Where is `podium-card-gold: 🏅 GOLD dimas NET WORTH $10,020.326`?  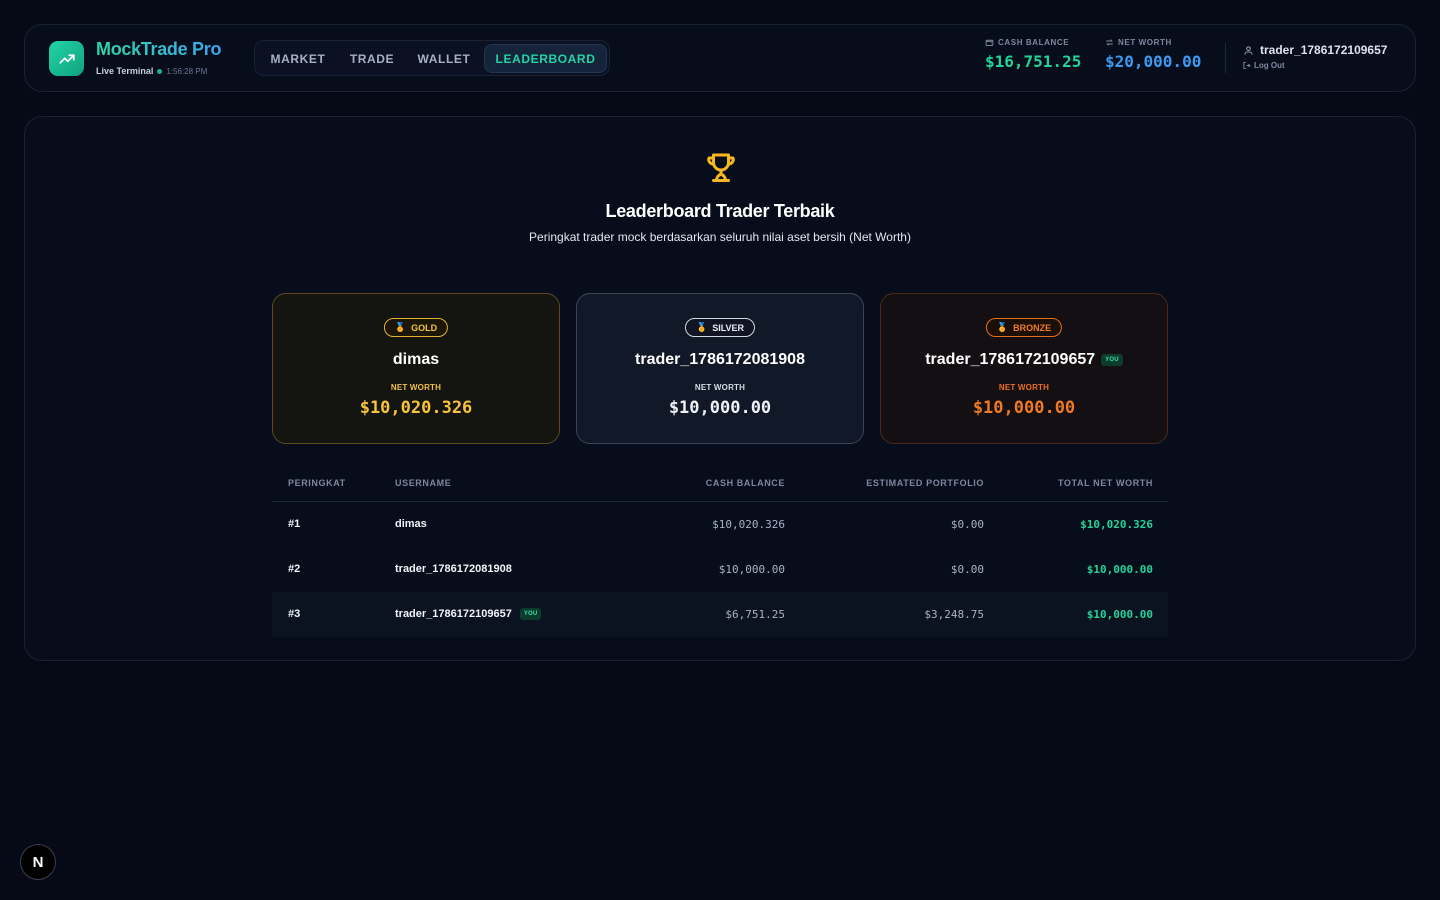
podium-card-gold: 🏅 GOLD dimas NET WORTH $10,020.326 is located at coordinates (416, 368).